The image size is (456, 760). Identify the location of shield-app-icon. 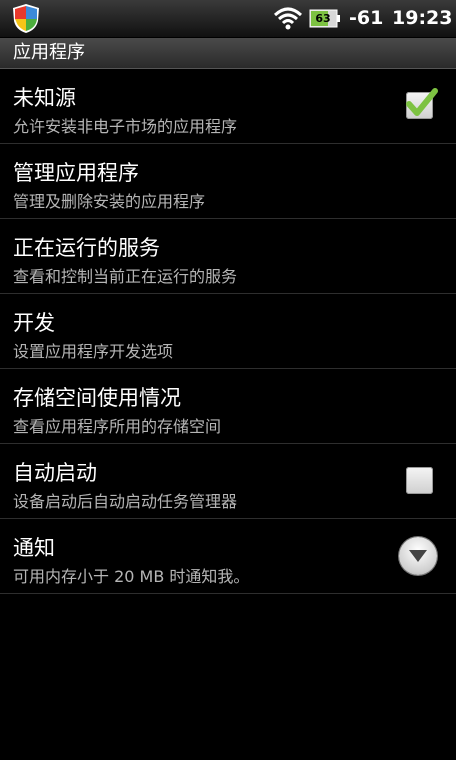
(26, 18).